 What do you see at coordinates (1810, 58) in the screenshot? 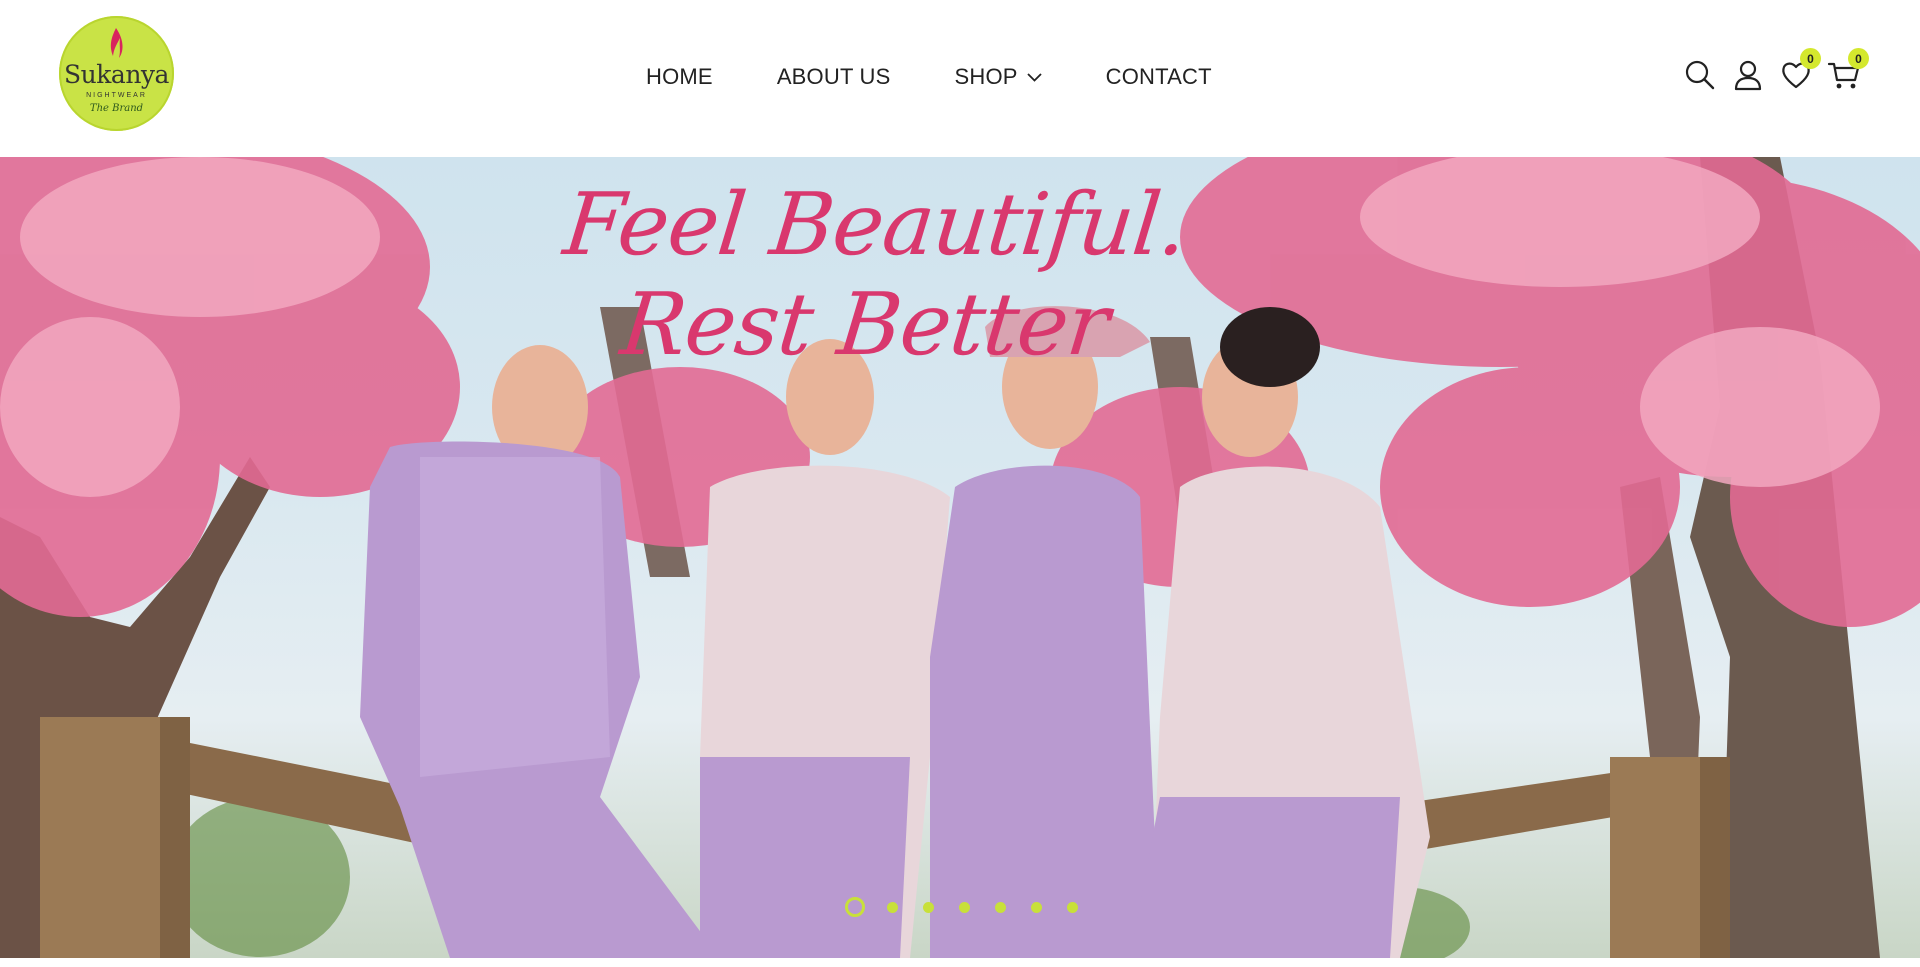
I see `wishlist-count-badge: 0` at bounding box center [1810, 58].